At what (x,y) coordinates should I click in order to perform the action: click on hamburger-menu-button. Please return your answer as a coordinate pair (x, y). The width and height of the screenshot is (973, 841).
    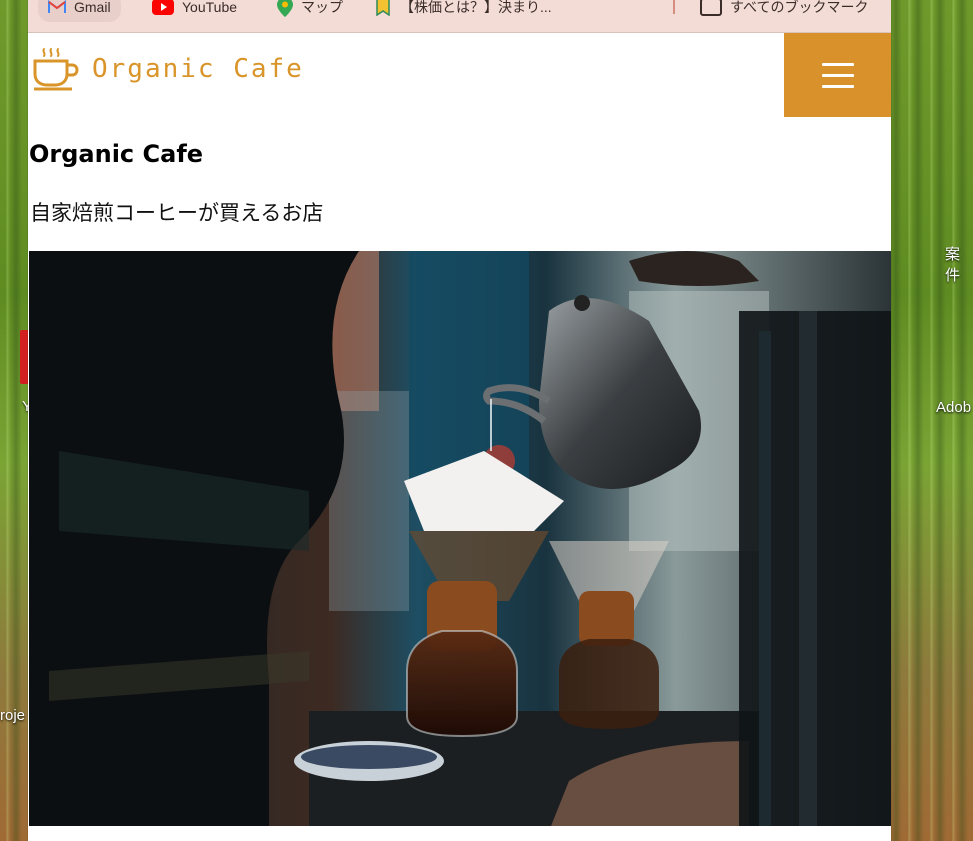
    Looking at the image, I should click on (837, 75).